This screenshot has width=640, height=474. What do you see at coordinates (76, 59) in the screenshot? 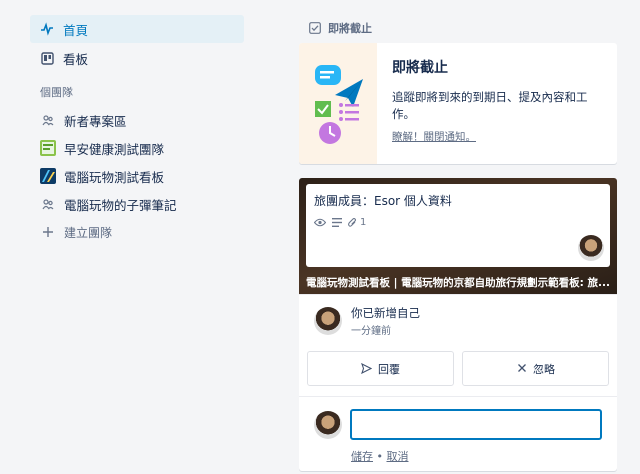
I see `sidebar-item-label: 看板` at bounding box center [76, 59].